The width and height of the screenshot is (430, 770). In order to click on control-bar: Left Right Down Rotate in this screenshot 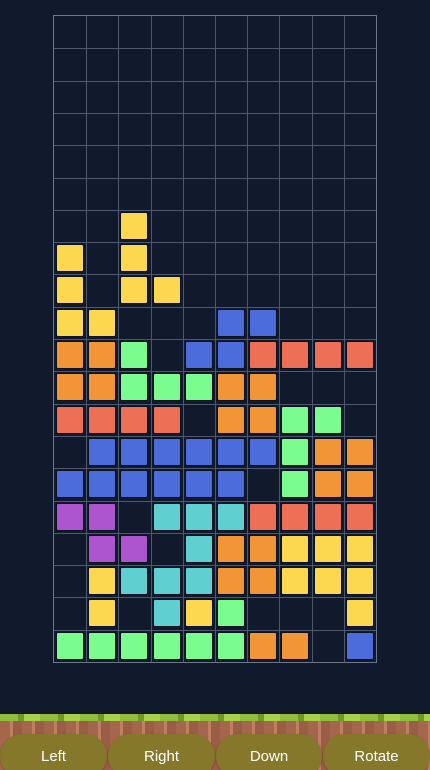, I will do `click(215, 742)`.